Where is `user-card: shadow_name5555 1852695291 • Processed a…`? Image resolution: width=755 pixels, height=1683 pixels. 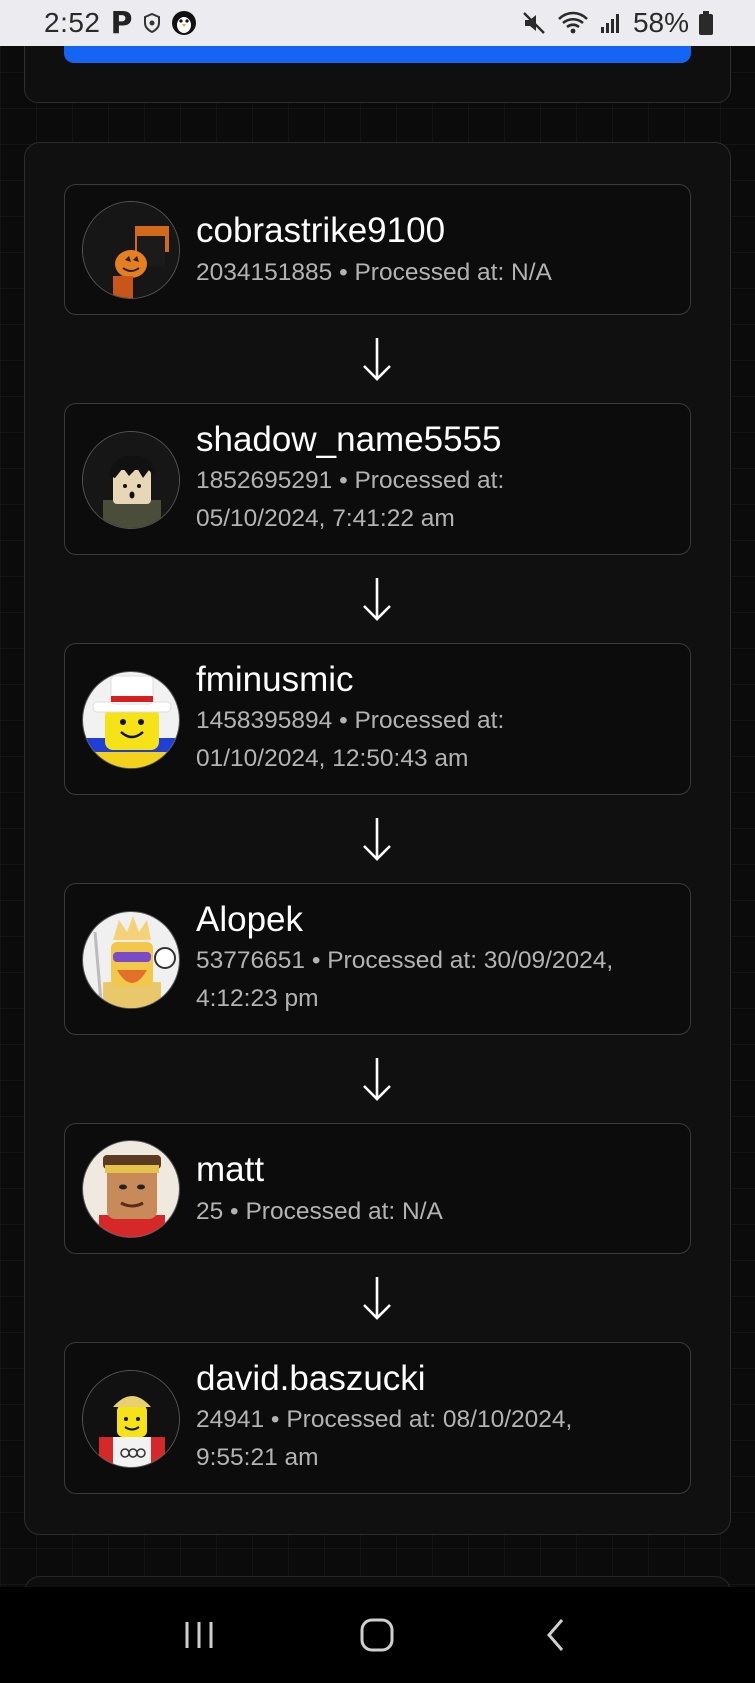
user-card: shadow_name5555 1852695291 • Processed a… is located at coordinates (377, 479).